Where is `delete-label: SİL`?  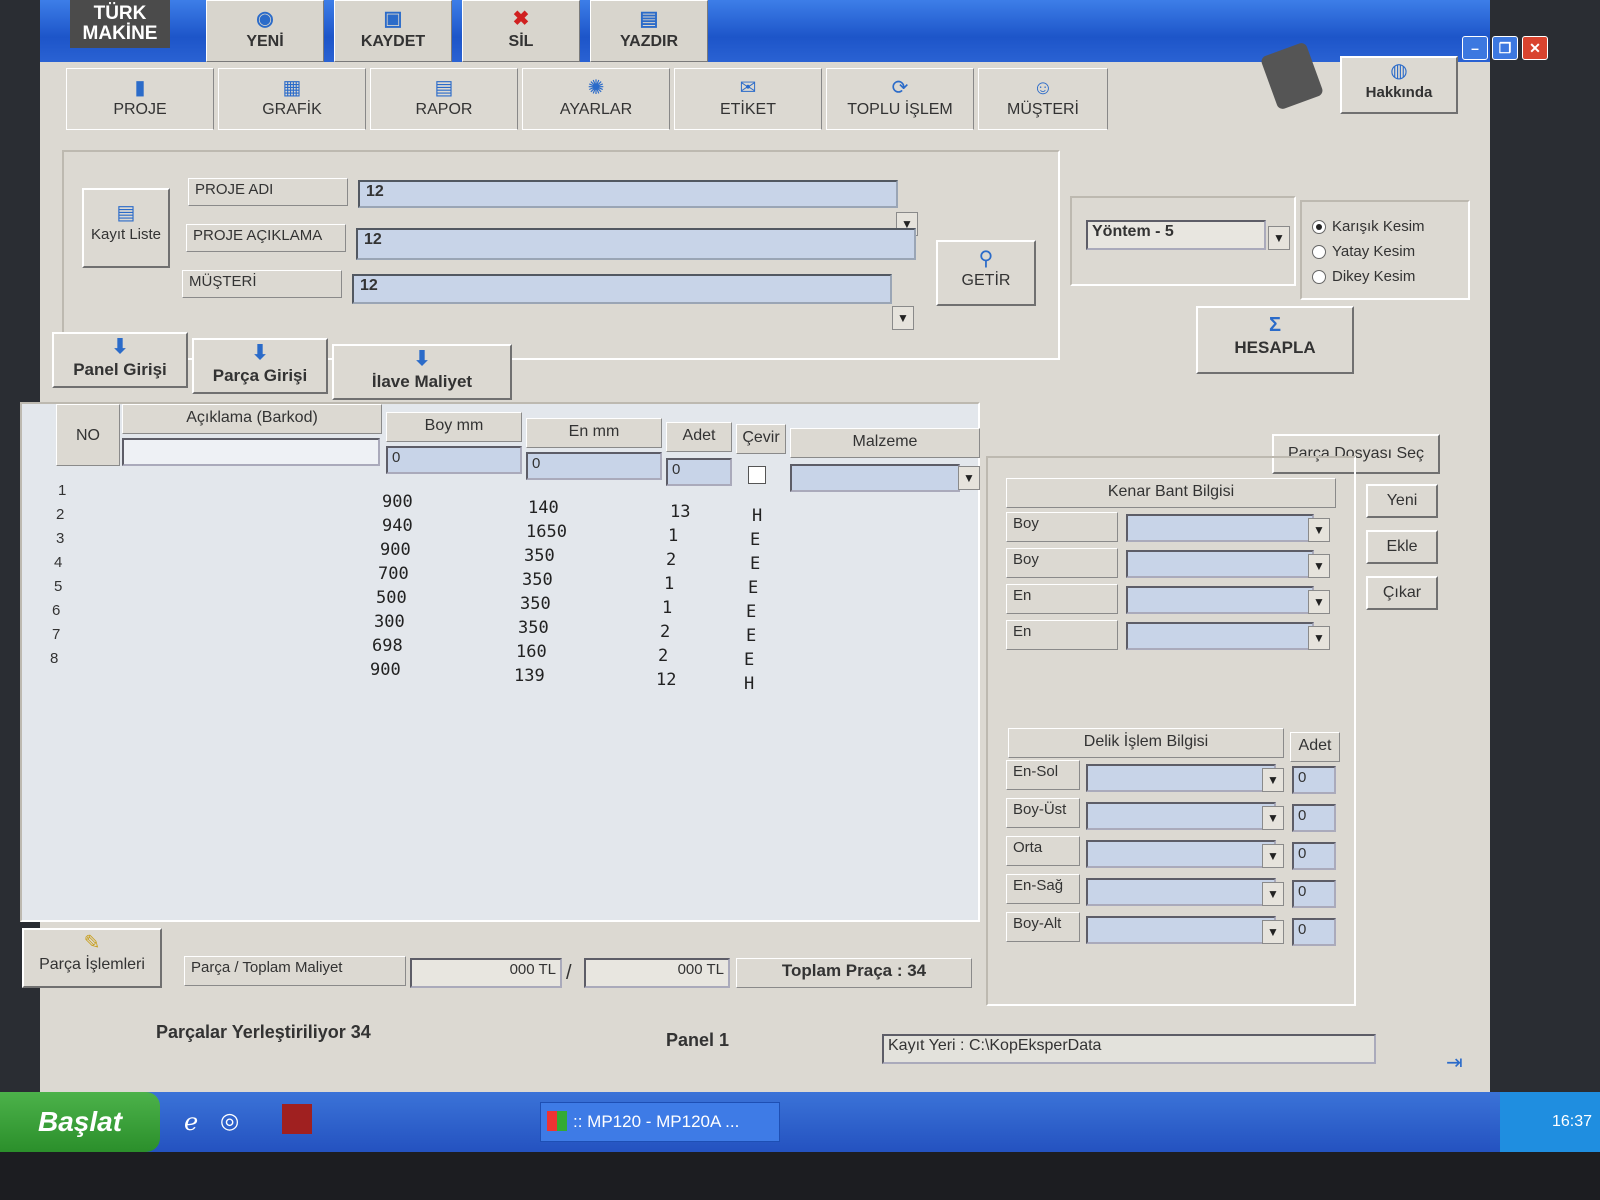
delete-label: SİL is located at coordinates (521, 41).